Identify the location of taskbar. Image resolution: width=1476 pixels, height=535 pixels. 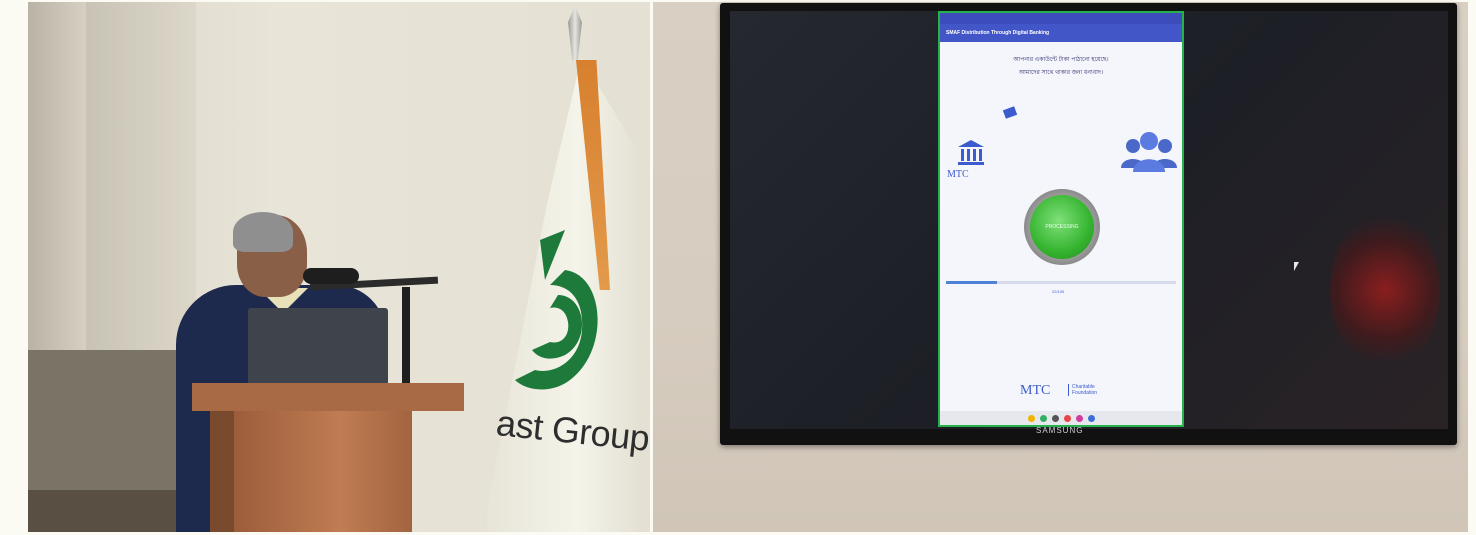
(1061, 418).